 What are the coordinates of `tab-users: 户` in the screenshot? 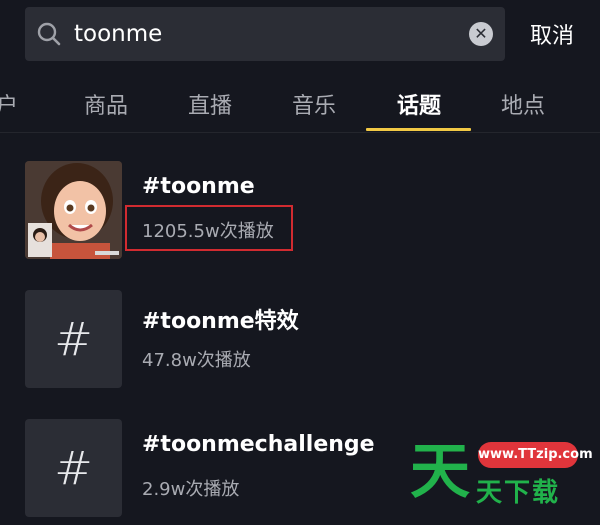 It's located at (9, 104).